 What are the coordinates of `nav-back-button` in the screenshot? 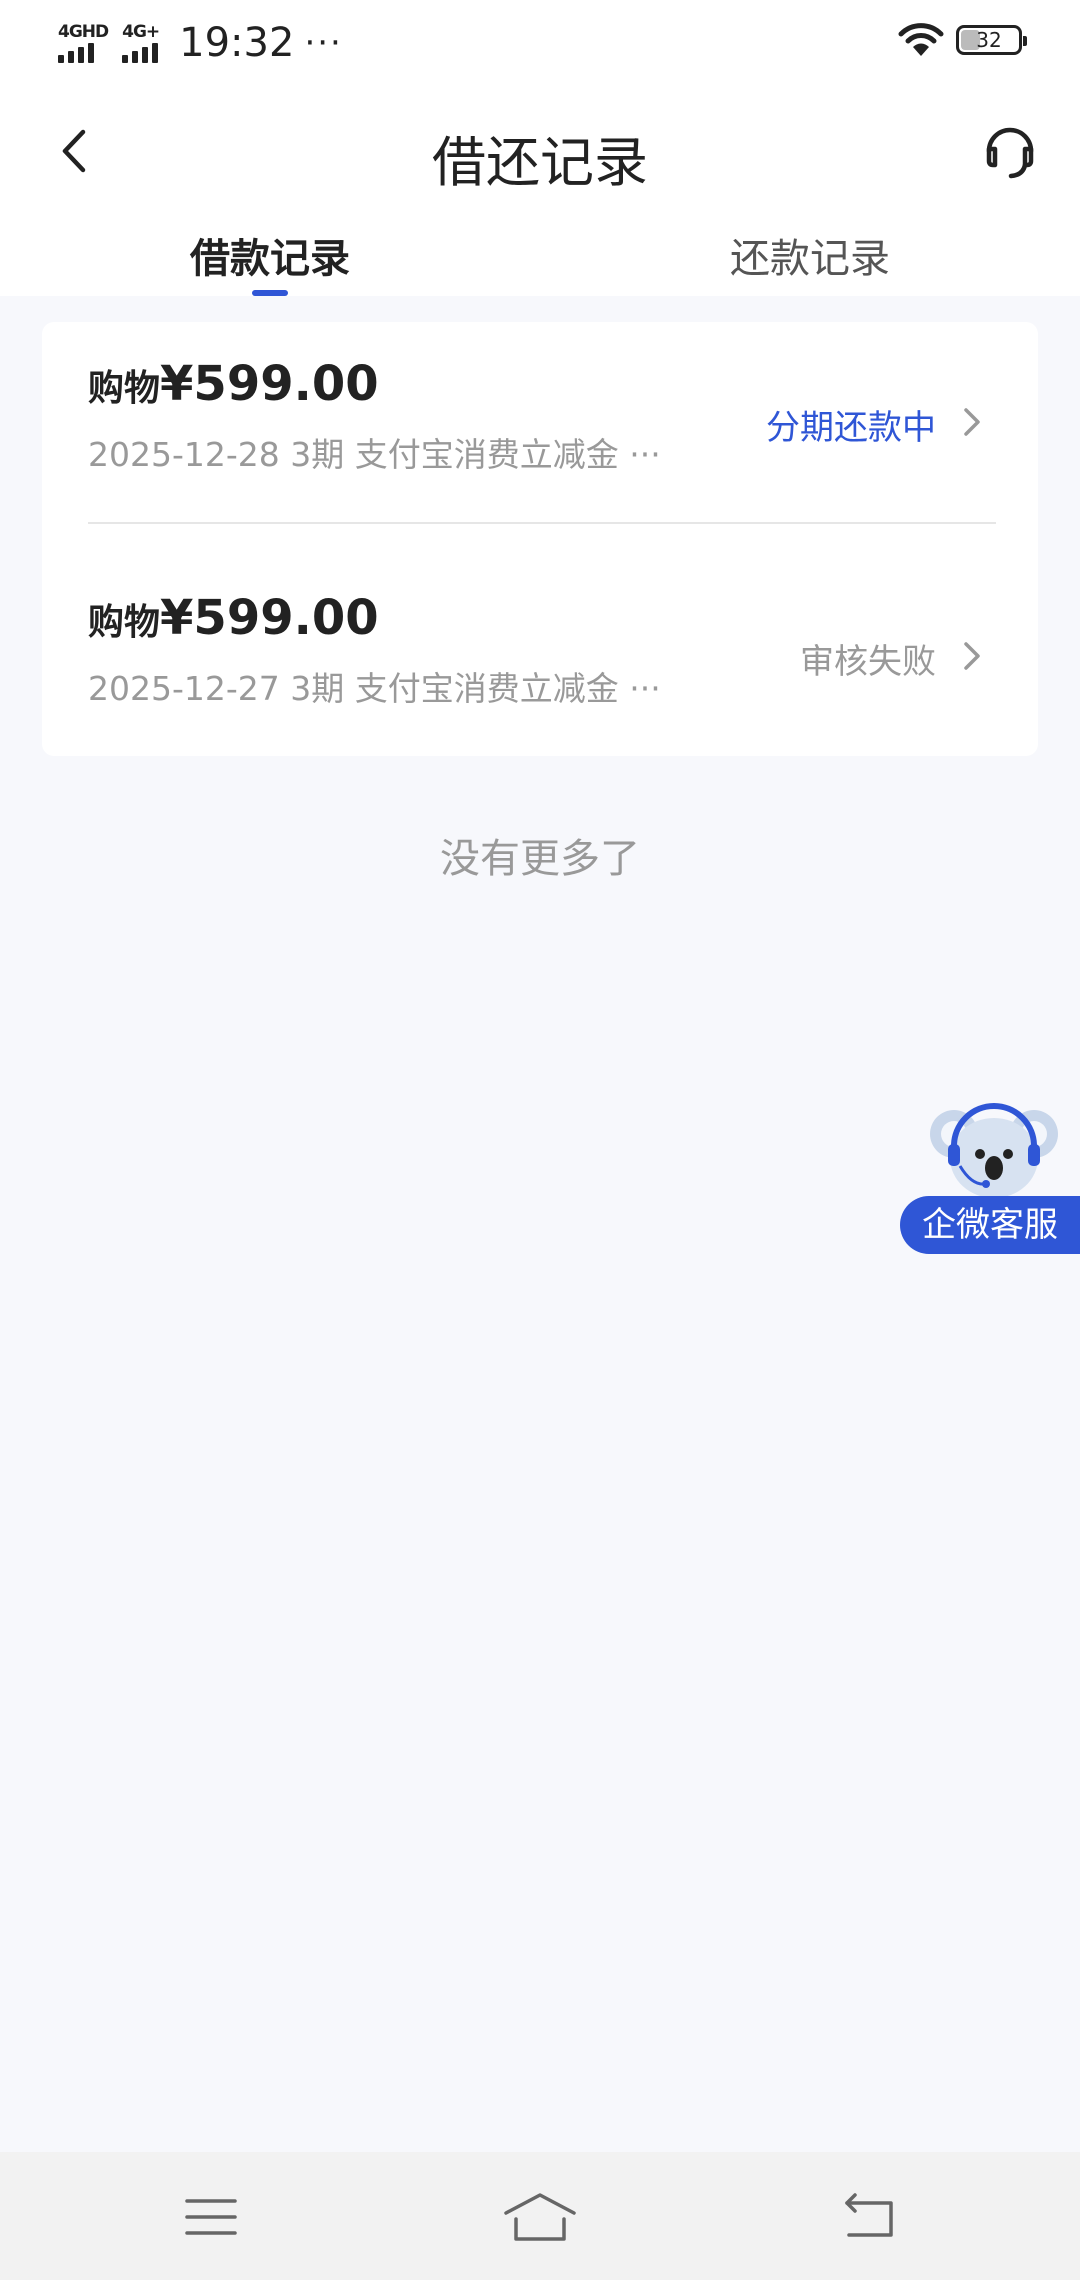 It's located at (869, 2217).